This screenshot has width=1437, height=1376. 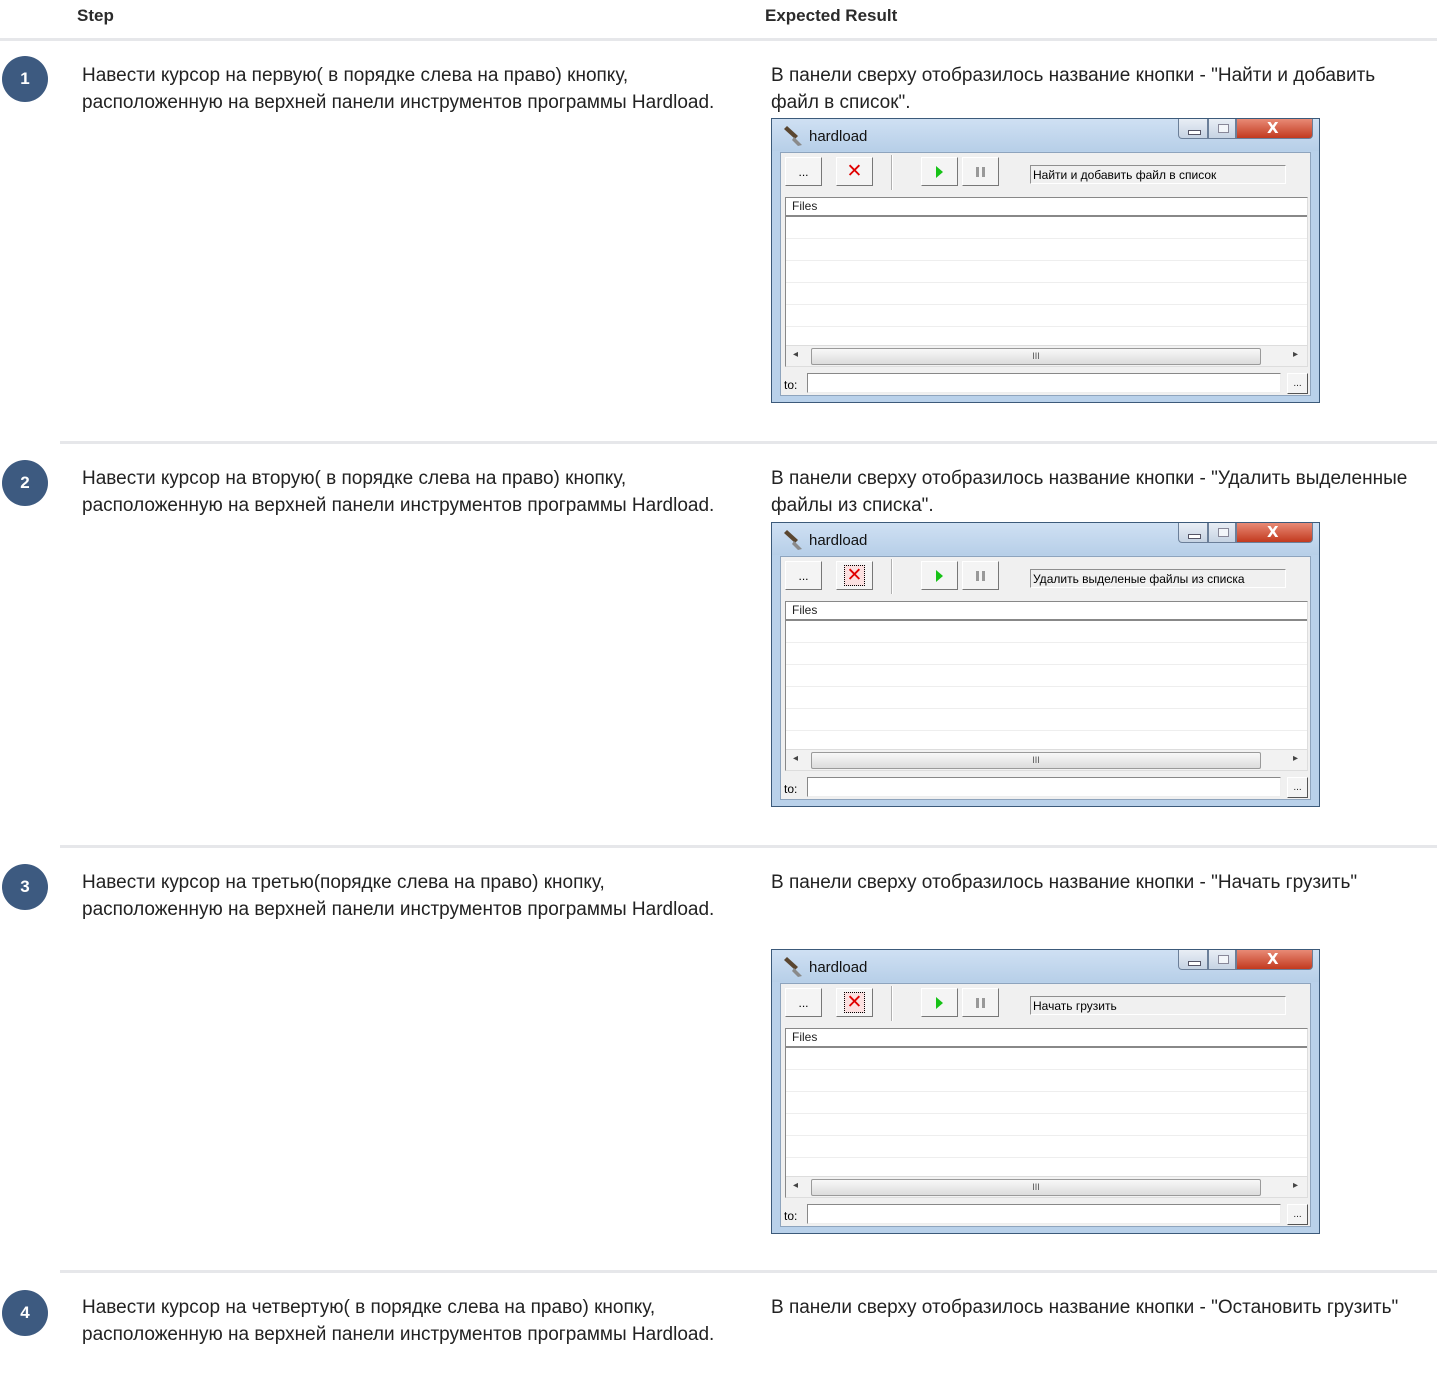 I want to click on table-header: Step Expected Result, so click(x=718, y=20).